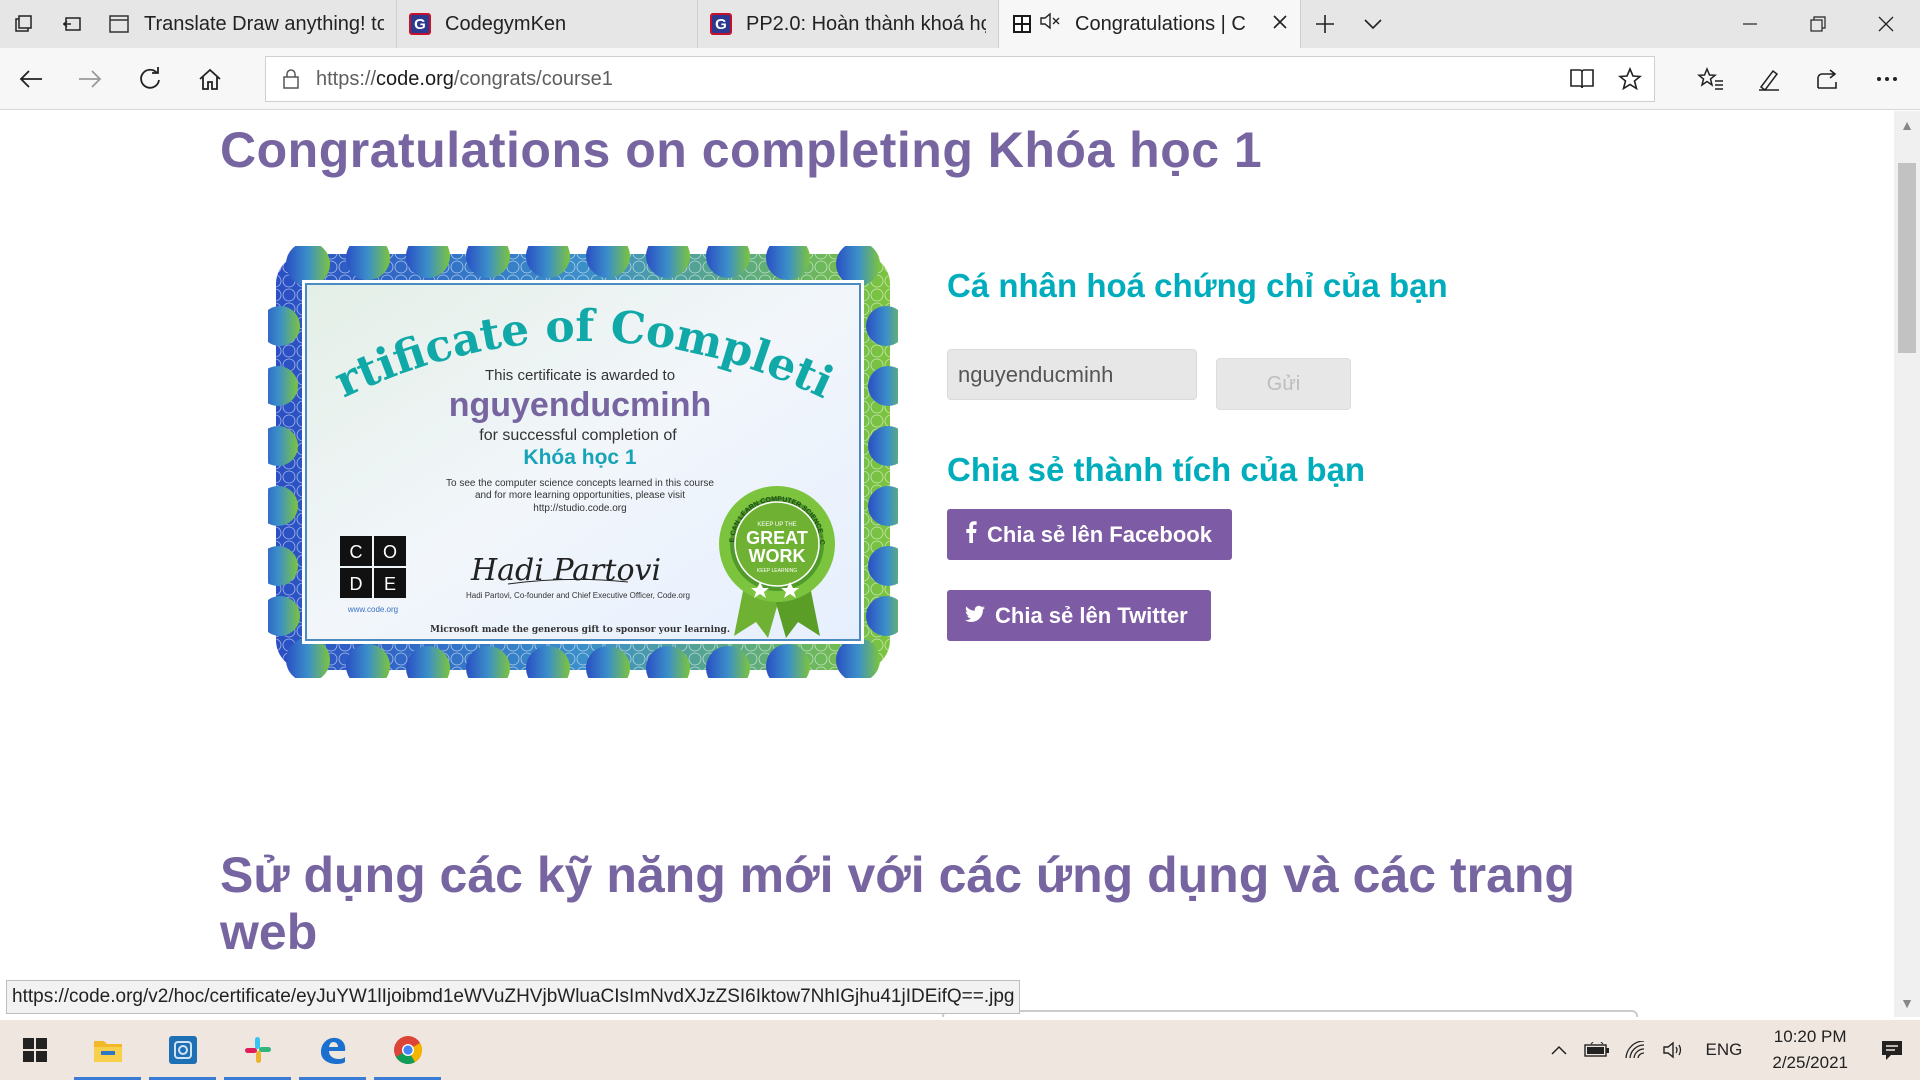 The width and height of the screenshot is (1920, 1080). Describe the element at coordinates (580, 457) in the screenshot. I see `certificate-course-name: Khóa học 1` at that location.